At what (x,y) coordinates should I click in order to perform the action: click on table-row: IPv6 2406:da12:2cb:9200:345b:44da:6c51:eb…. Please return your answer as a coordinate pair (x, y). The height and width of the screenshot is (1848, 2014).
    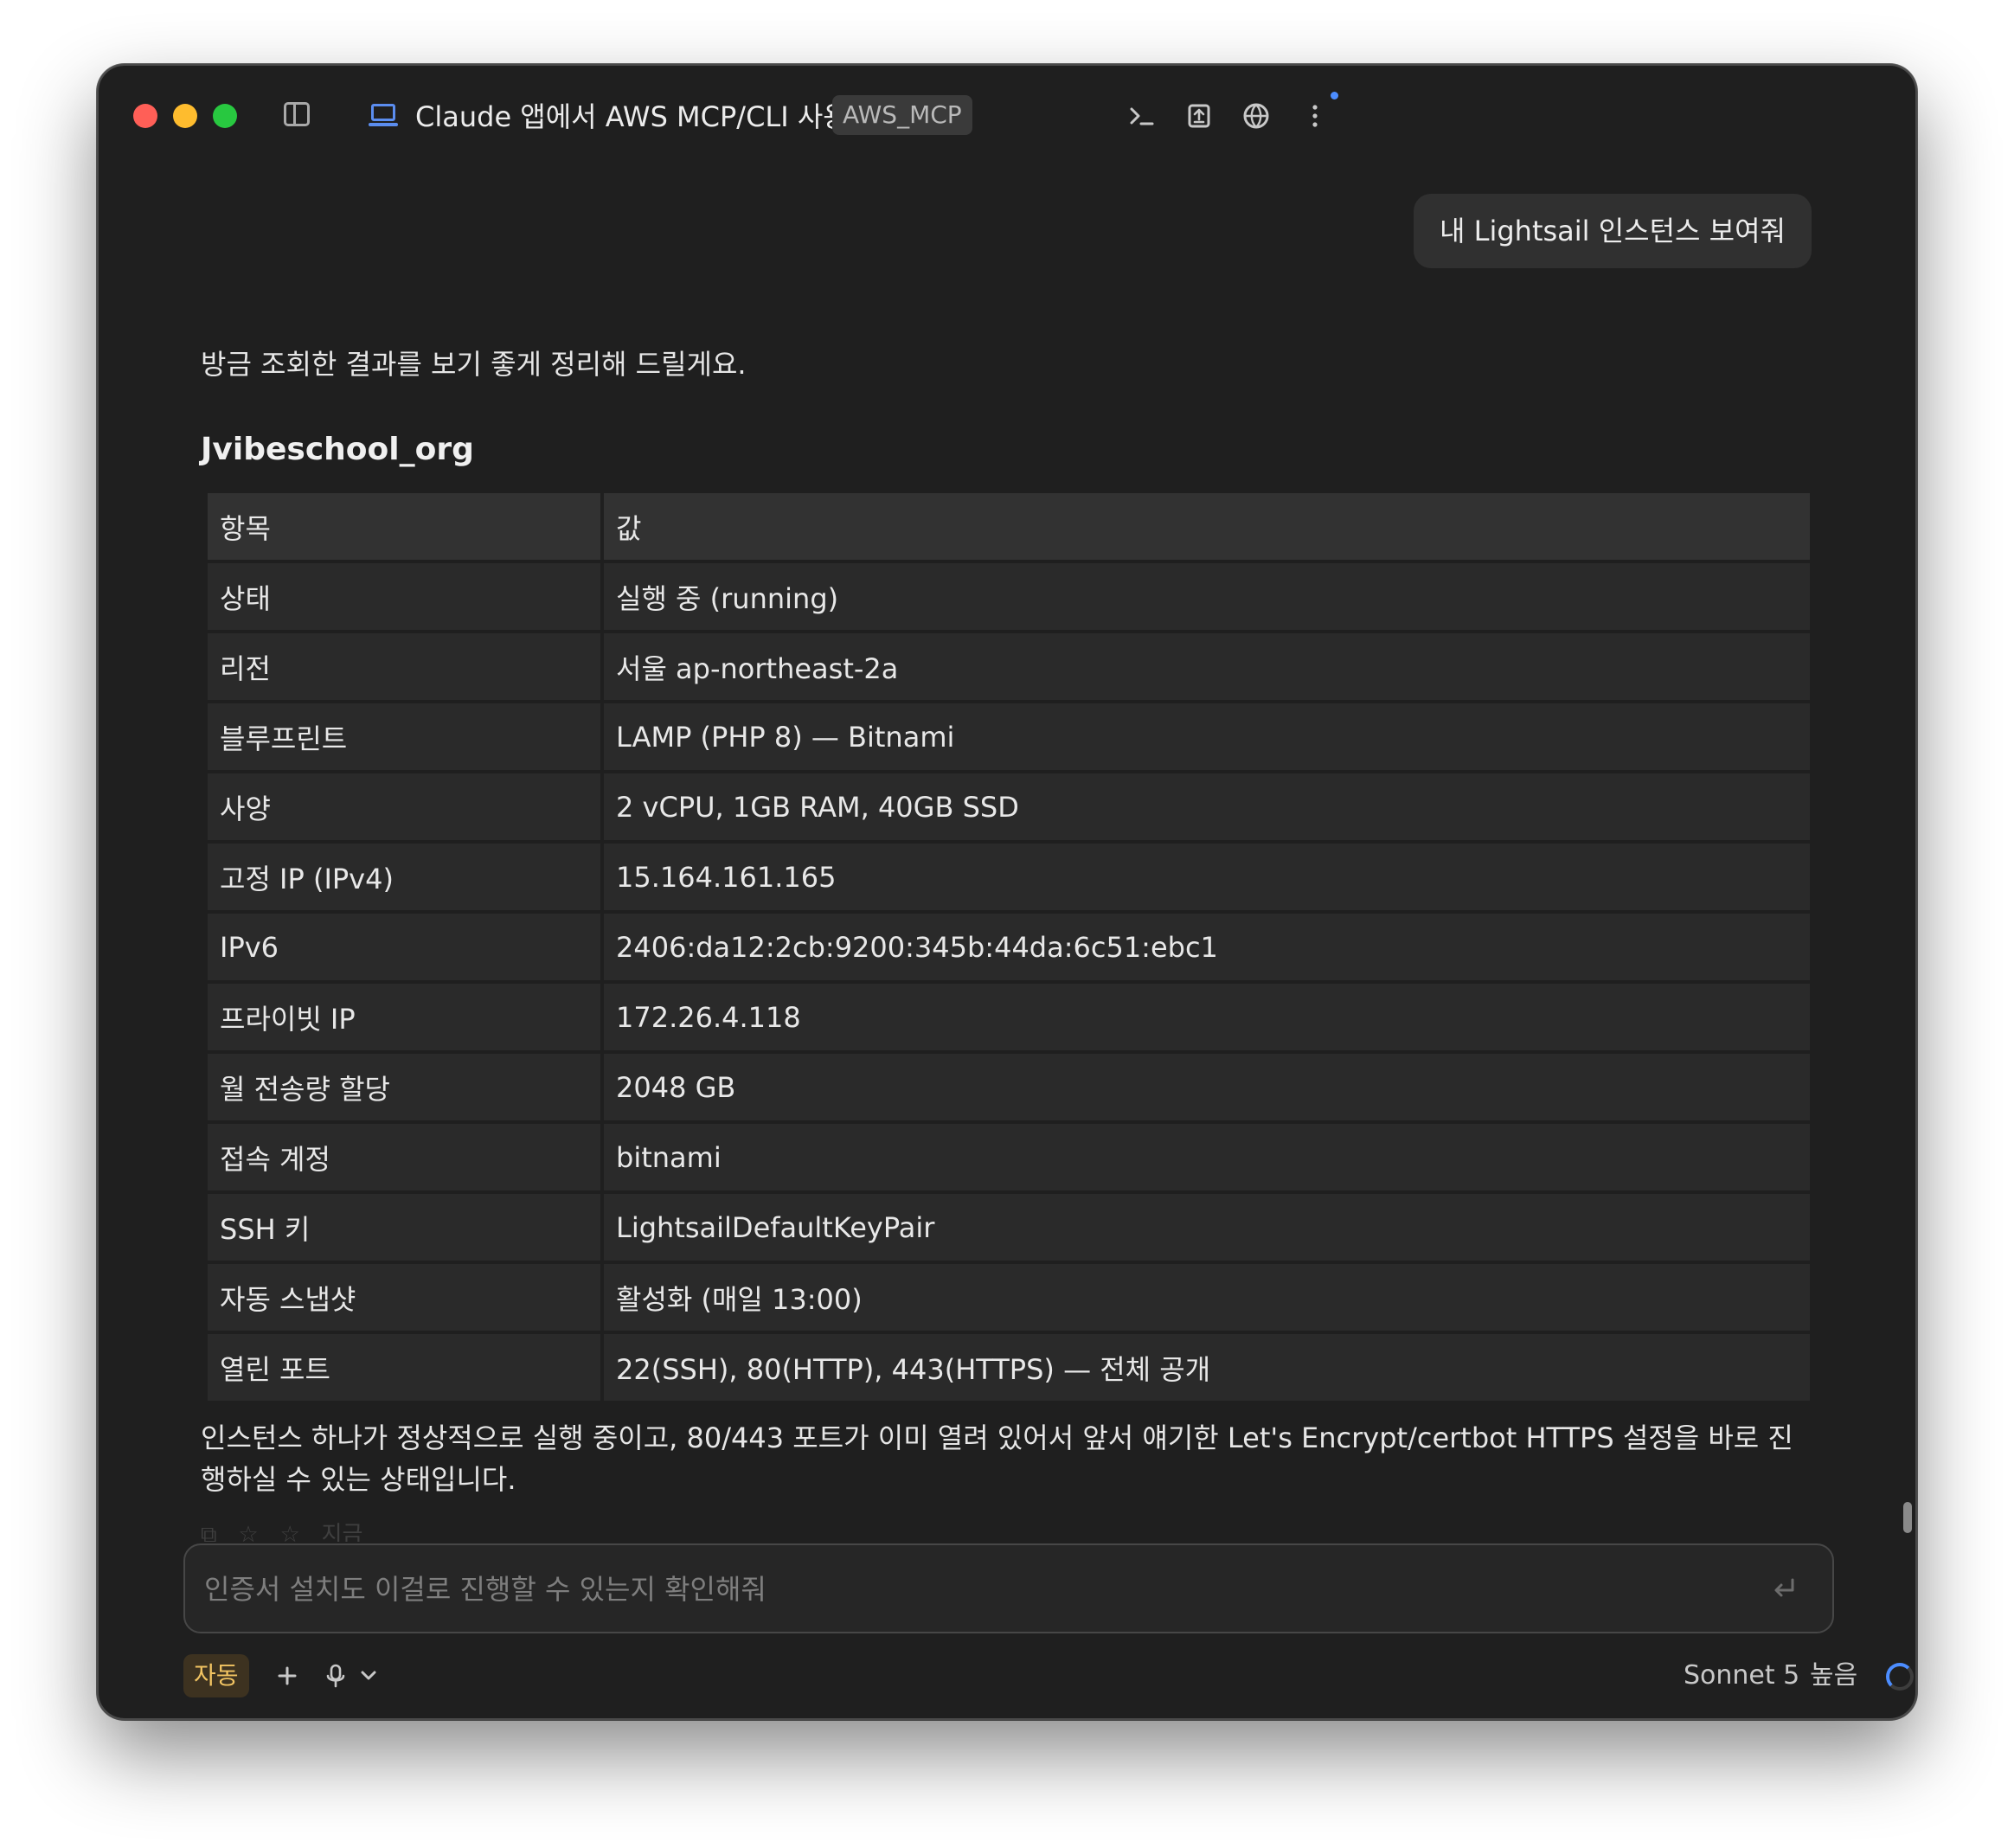
    Looking at the image, I should click on (1009, 947).